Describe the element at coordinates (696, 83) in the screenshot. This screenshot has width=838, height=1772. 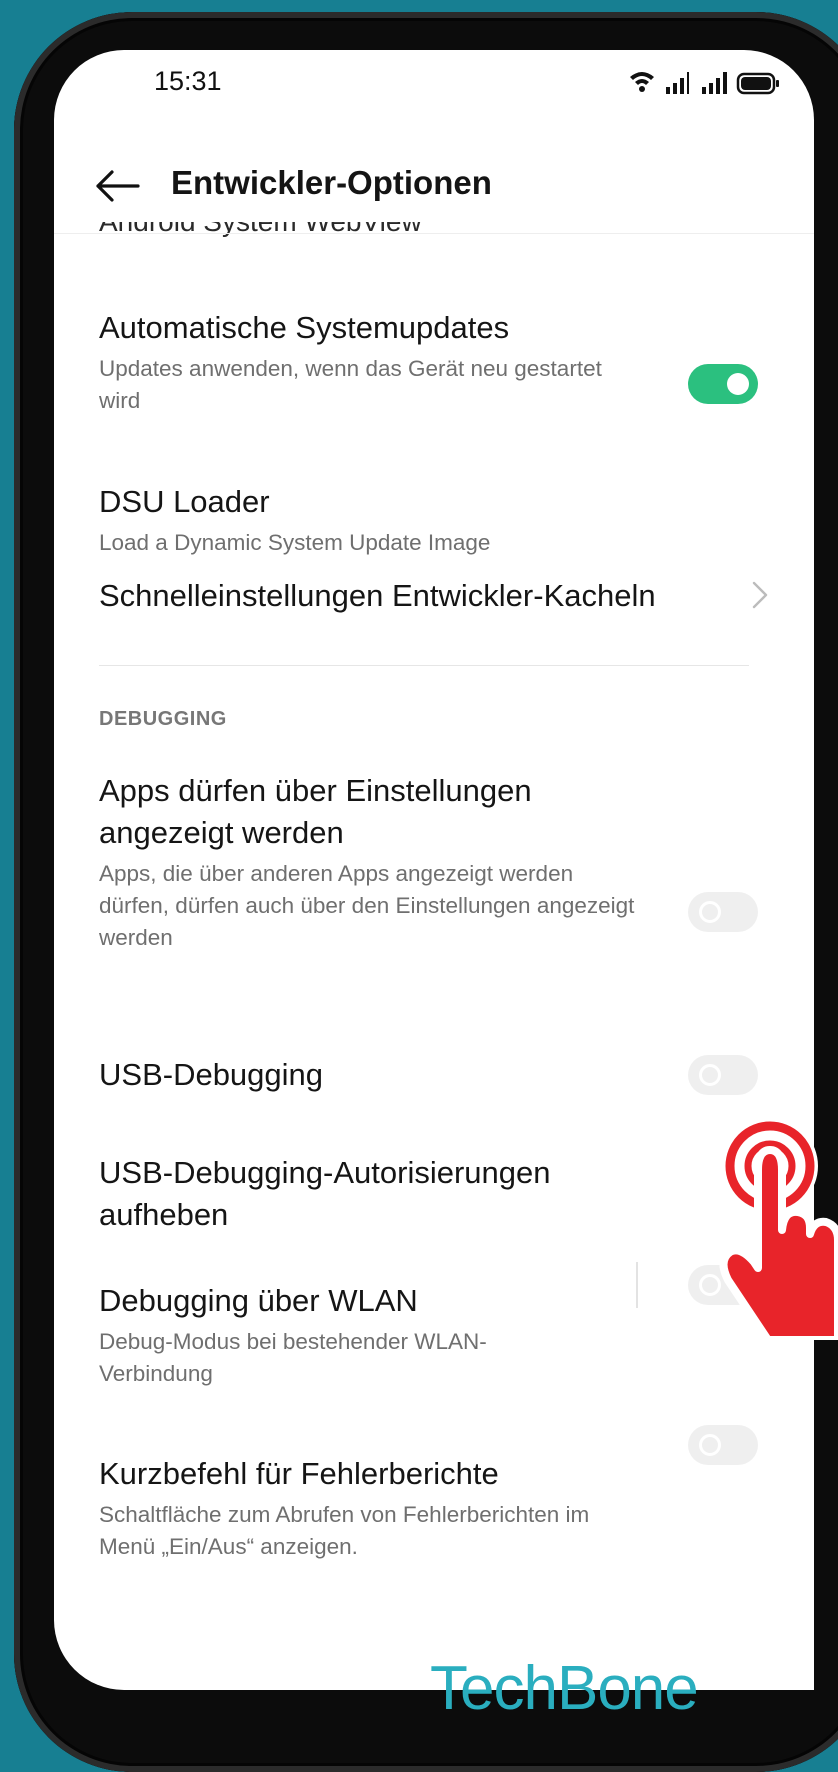
I see `signal-icon` at that location.